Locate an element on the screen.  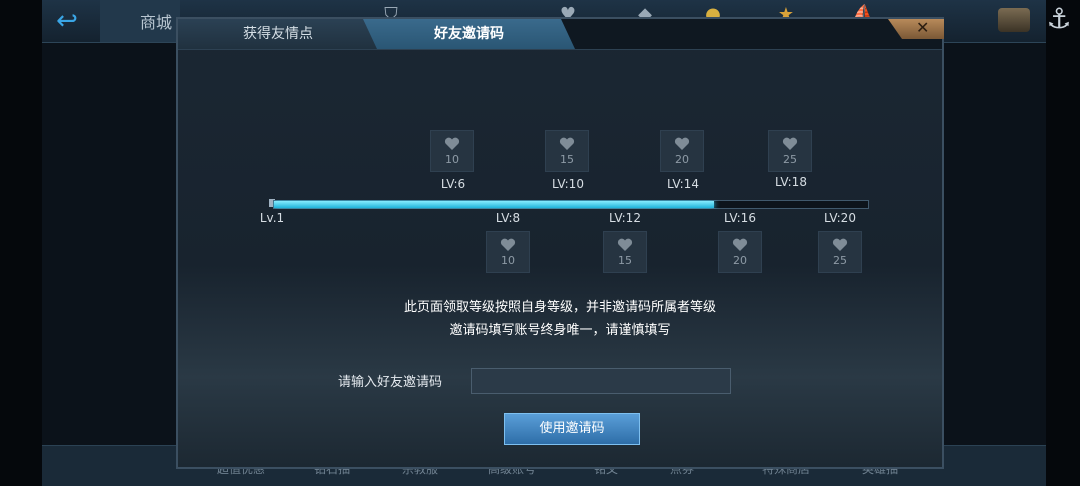
level-label: LV:12 is located at coordinates (625, 218).